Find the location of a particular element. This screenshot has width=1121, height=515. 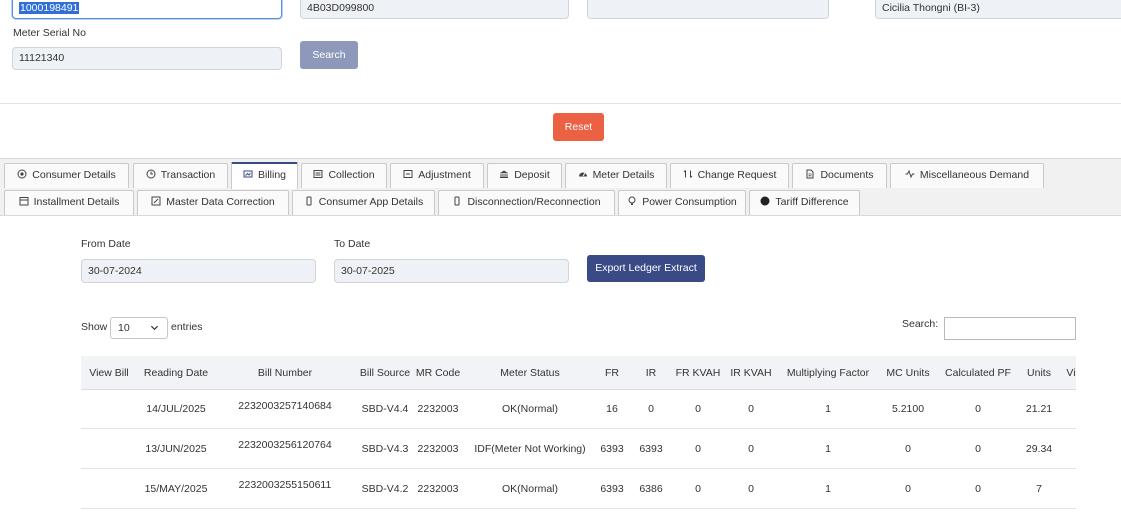

calendar-icon is located at coordinates (24, 201).